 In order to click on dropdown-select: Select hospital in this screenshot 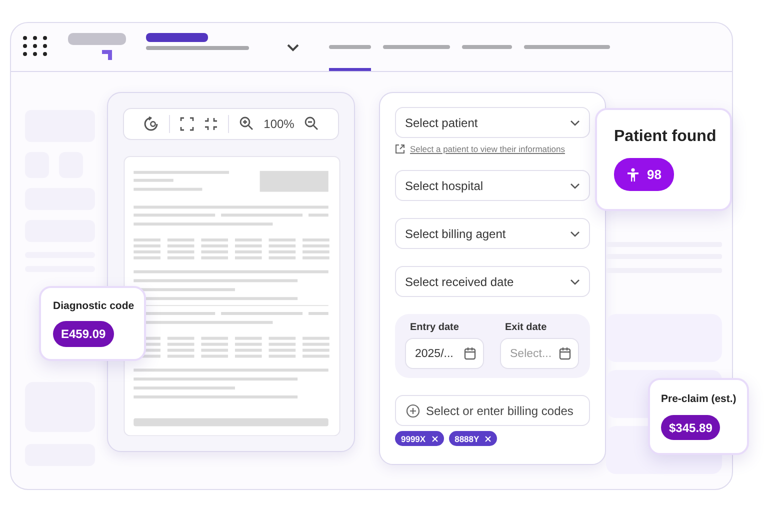, I will do `click(492, 185)`.